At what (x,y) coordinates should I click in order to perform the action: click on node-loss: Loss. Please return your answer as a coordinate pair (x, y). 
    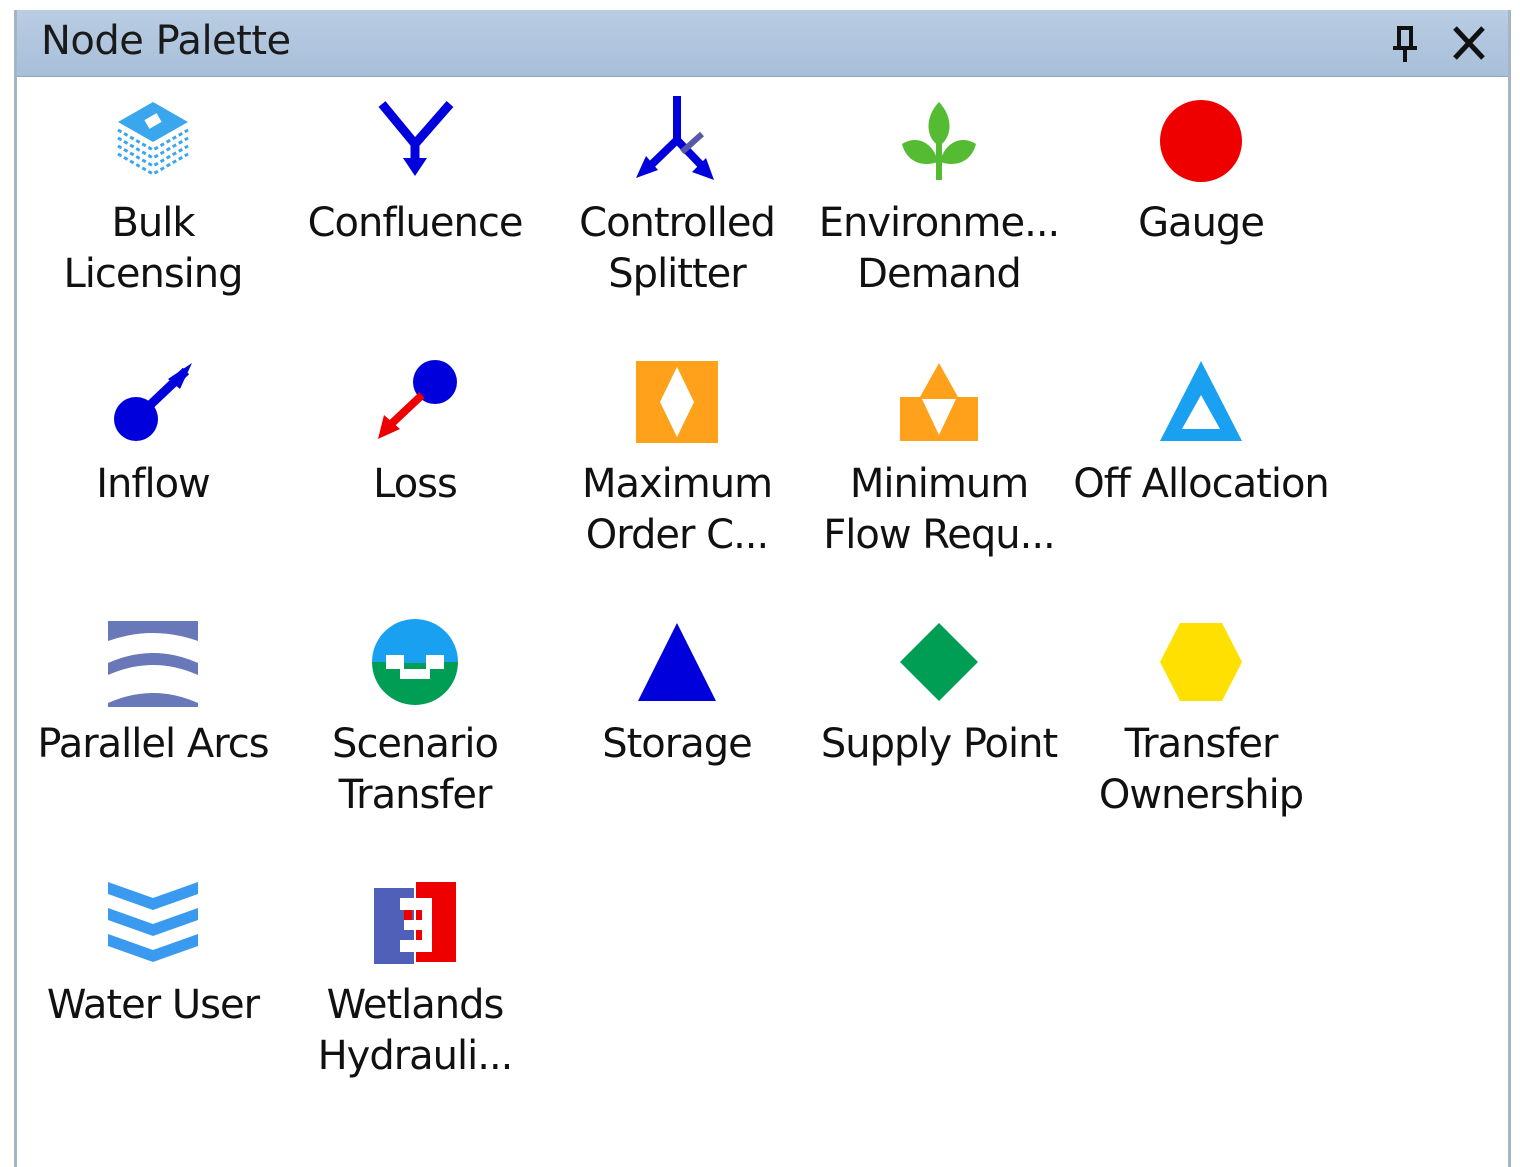
    Looking at the image, I should click on (410, 457).